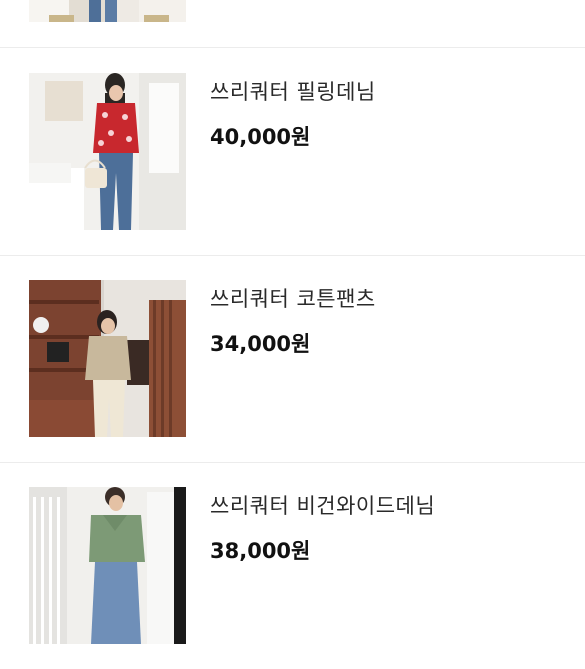  I want to click on product-item-partial, so click(292, 23).